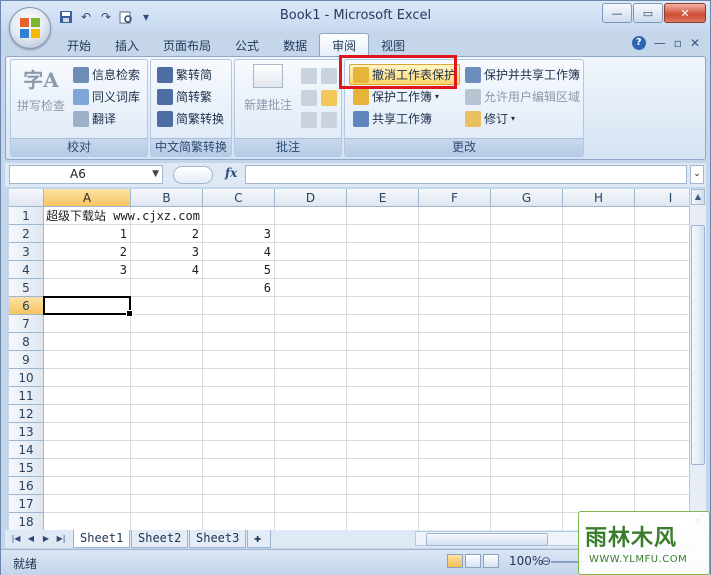 This screenshot has height=575, width=711. What do you see at coordinates (455, 561) in the screenshot?
I see `normal-view-icon` at bounding box center [455, 561].